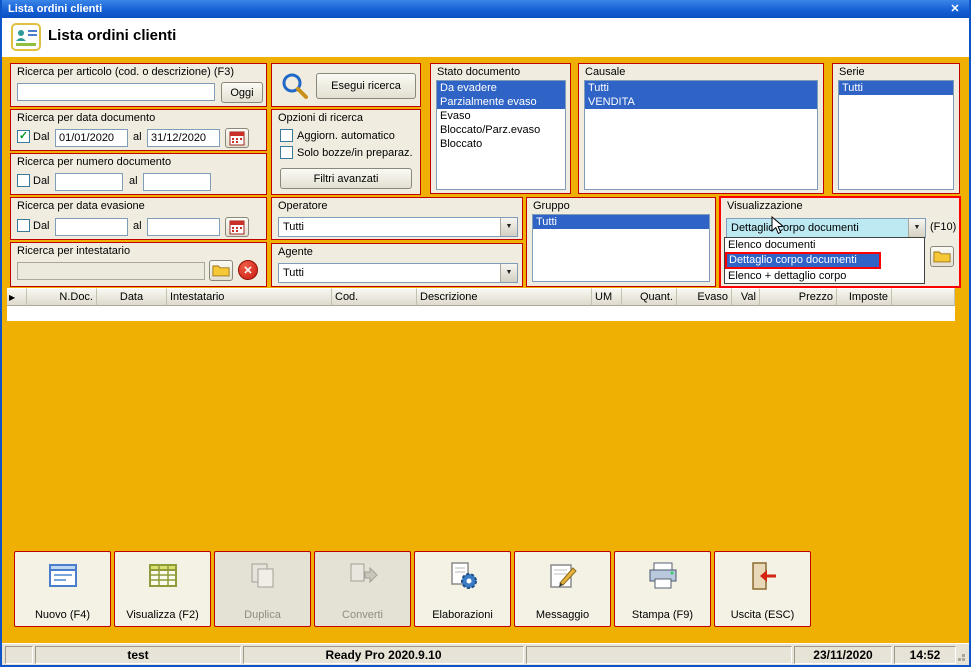  I want to click on column-header-data: Data, so click(132, 297).